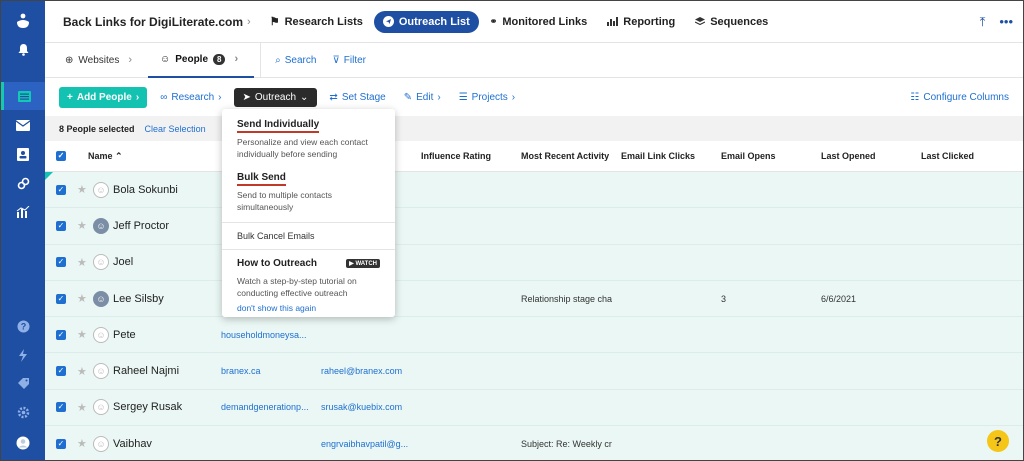  What do you see at coordinates (96, 60) in the screenshot?
I see `tab-websites: ⊕ Websites ›` at bounding box center [96, 60].